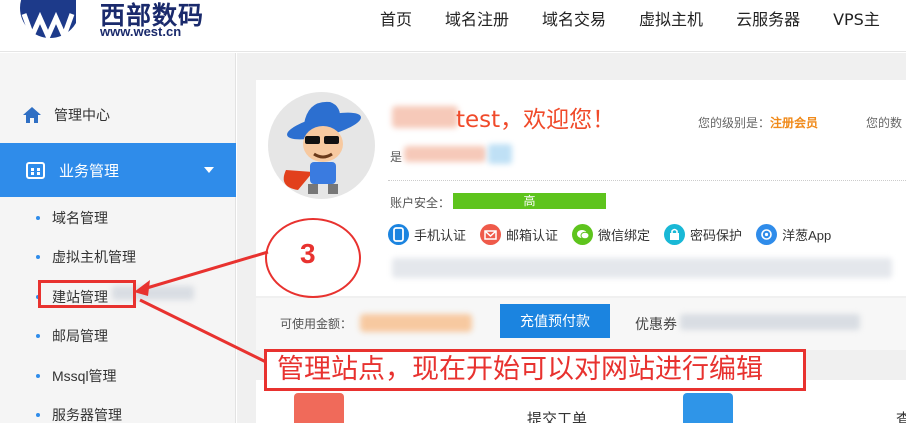 Image resolution: width=906 pixels, height=423 pixels. What do you see at coordinates (535, 370) in the screenshot?
I see `annotation-caption: 管理站点，现在开始可以对网站进行编辑` at bounding box center [535, 370].